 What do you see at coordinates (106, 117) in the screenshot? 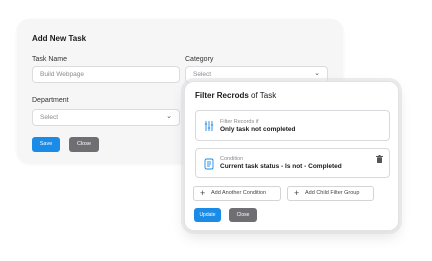
I see `department-select: Select ⌄` at bounding box center [106, 117].